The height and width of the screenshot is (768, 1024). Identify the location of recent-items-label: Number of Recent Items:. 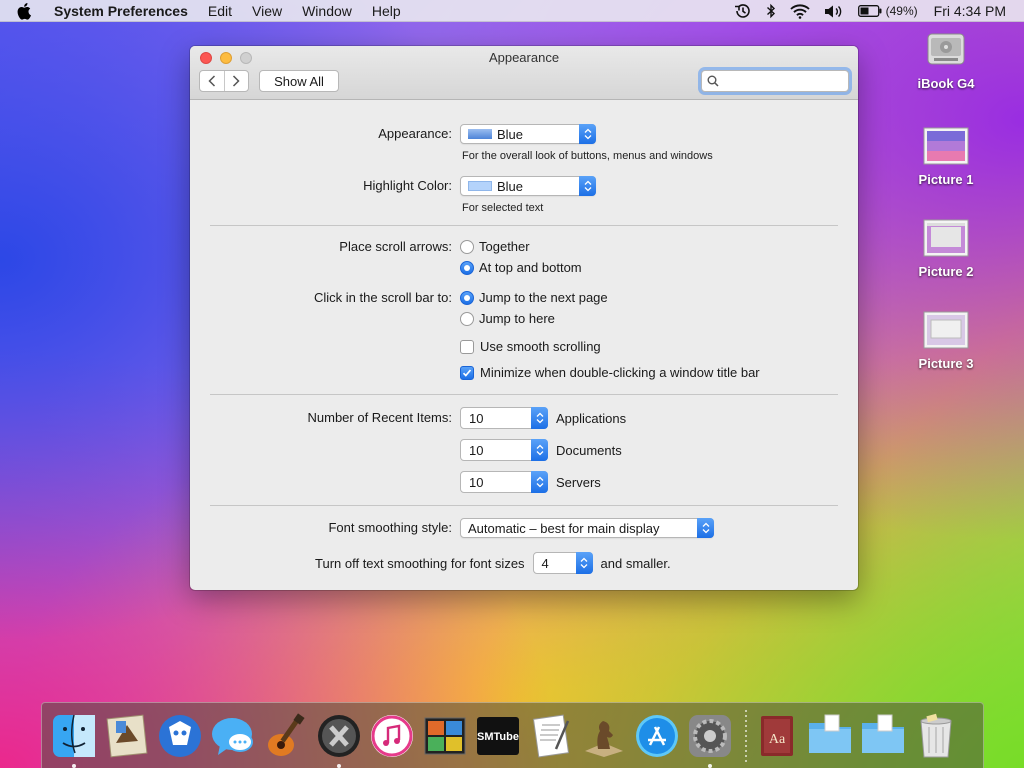
(380, 417).